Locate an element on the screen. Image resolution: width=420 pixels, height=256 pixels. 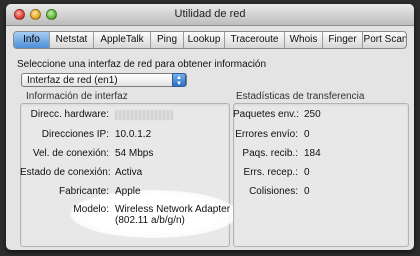
tab-appletalk: AppleTalk is located at coordinates (122, 40).